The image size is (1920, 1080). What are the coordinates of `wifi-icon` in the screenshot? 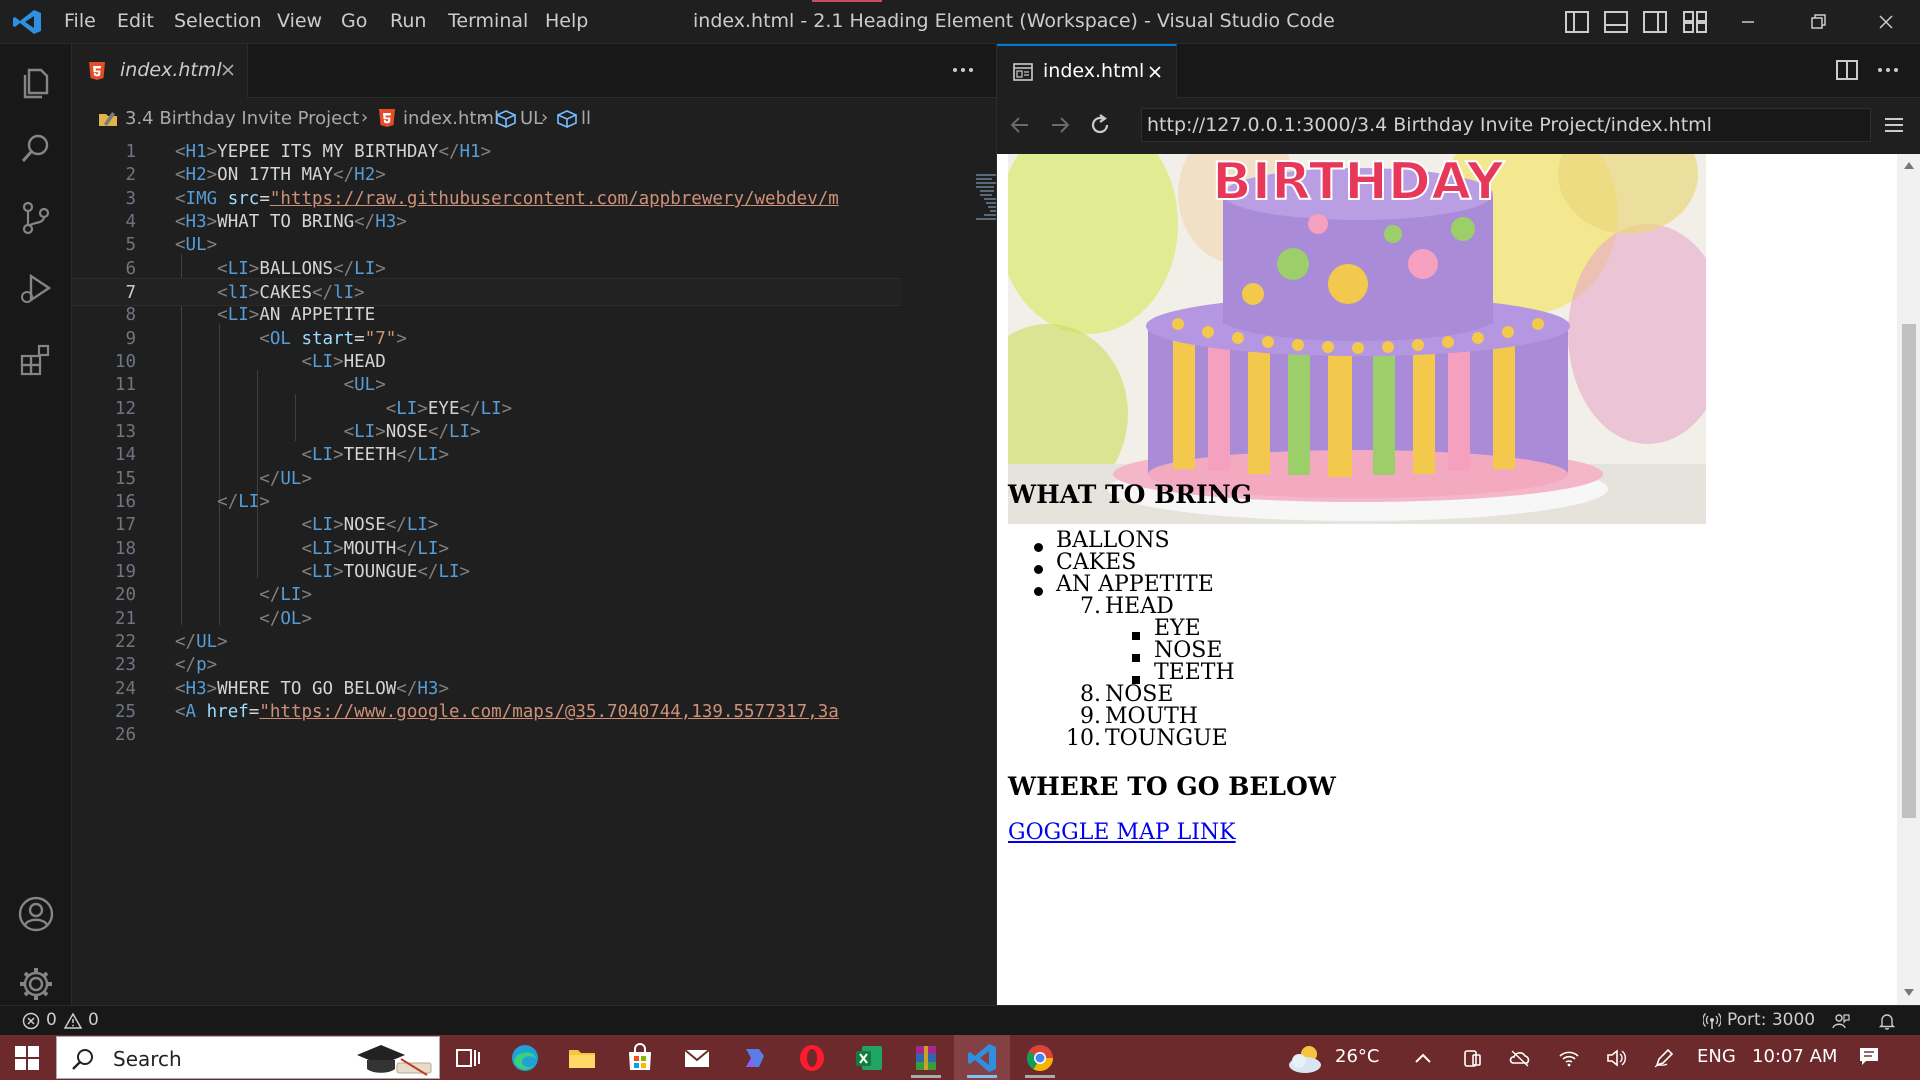 It's located at (1569, 1058).